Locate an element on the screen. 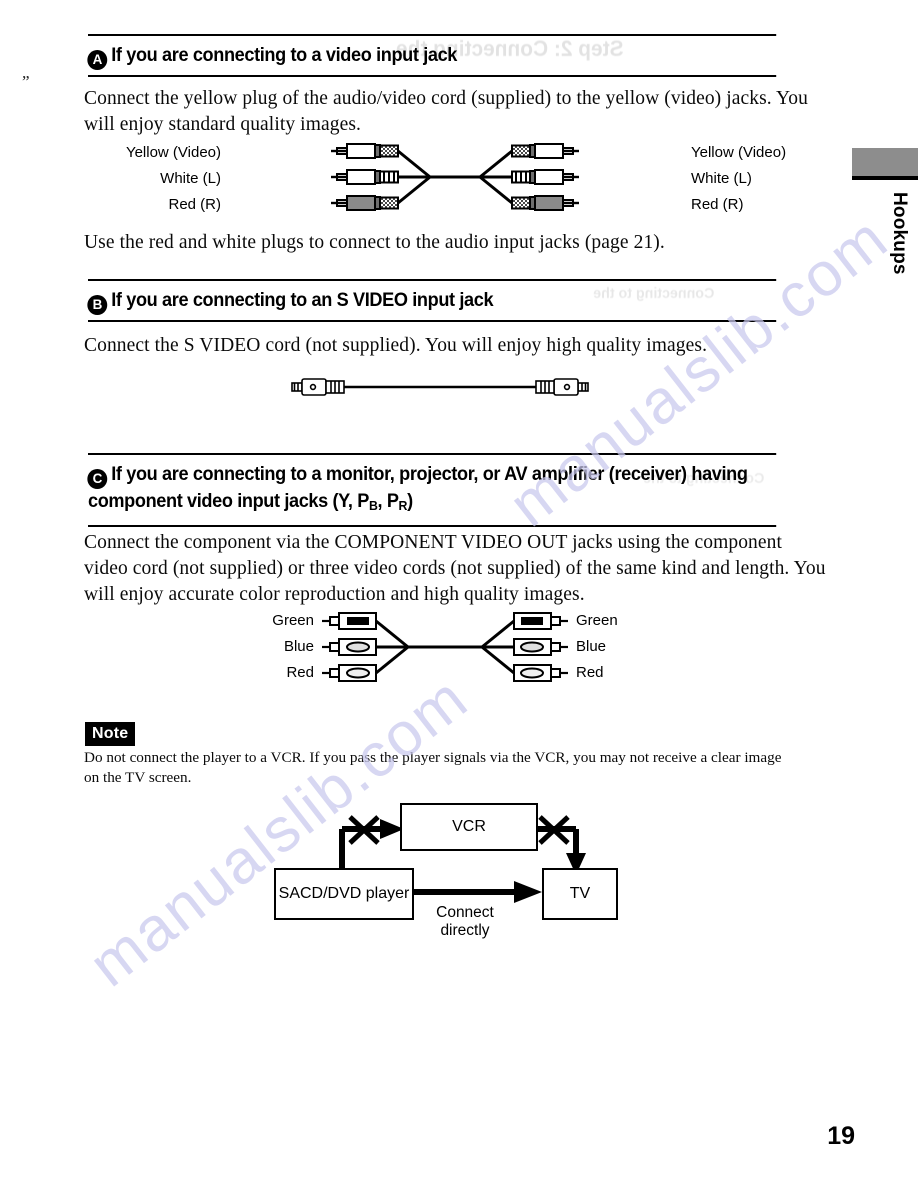 Image resolution: width=918 pixels, height=1188 pixels. av-label-left-yellow: Yellow (Video) is located at coordinates (173, 152).